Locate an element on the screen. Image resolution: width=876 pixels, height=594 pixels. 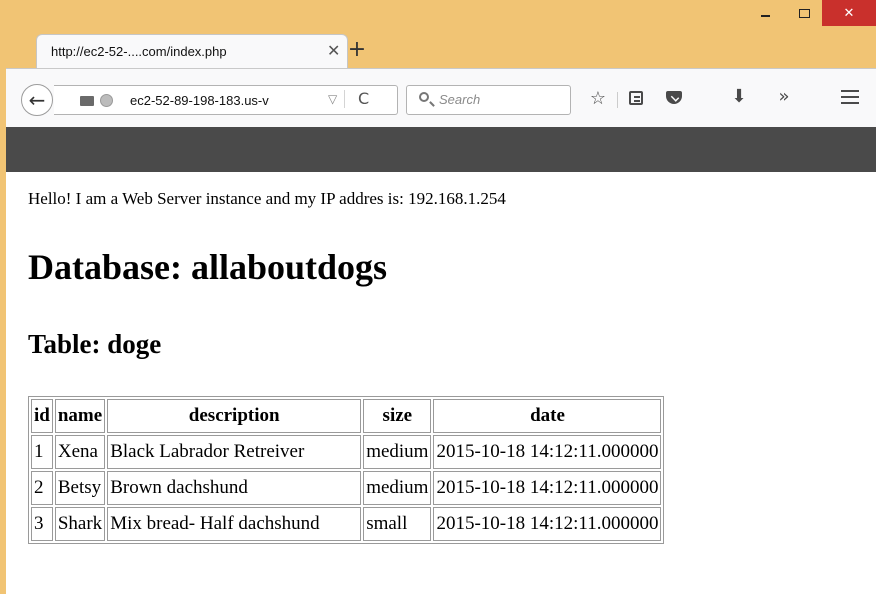
maximize-icon is located at coordinates (804, 13).